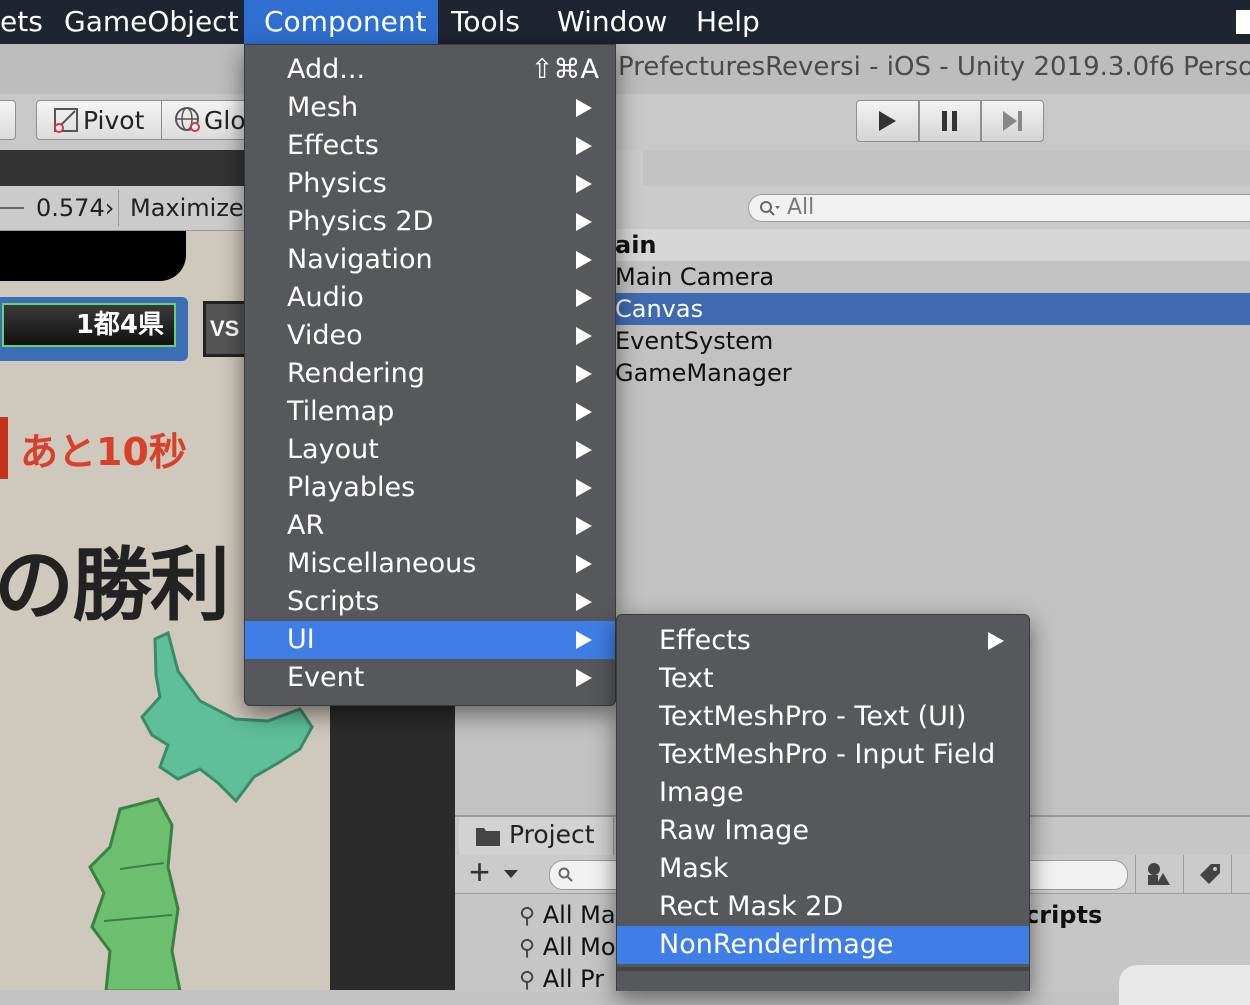  I want to click on submenu-item-nonrenderimage: NonRenderImage, so click(823, 945).